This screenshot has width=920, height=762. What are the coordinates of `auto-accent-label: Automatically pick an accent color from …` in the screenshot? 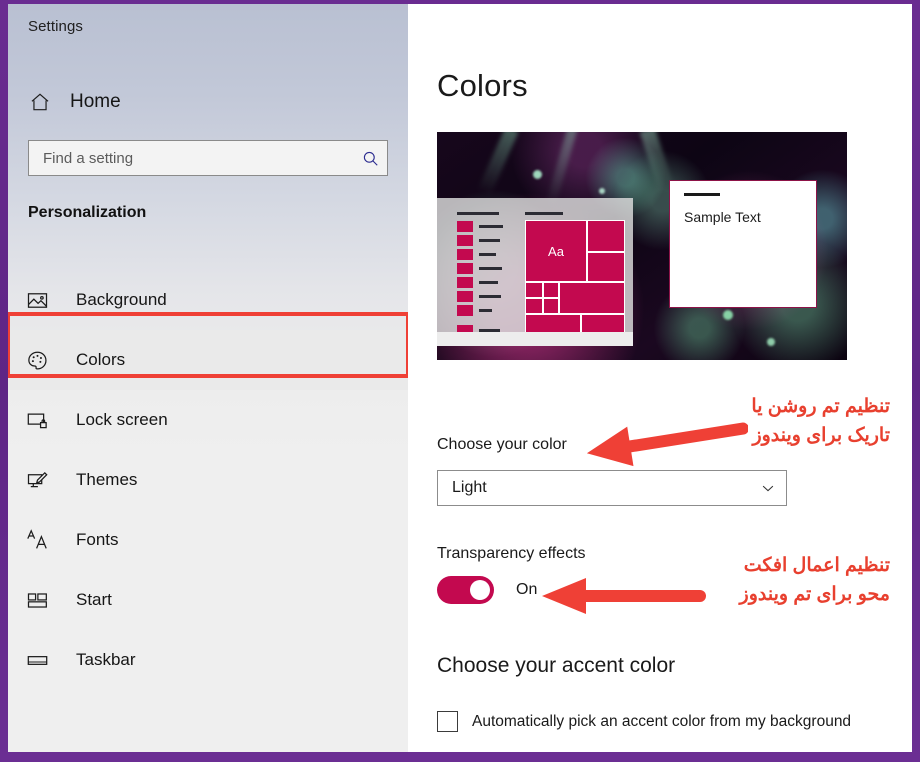 It's located at (662, 721).